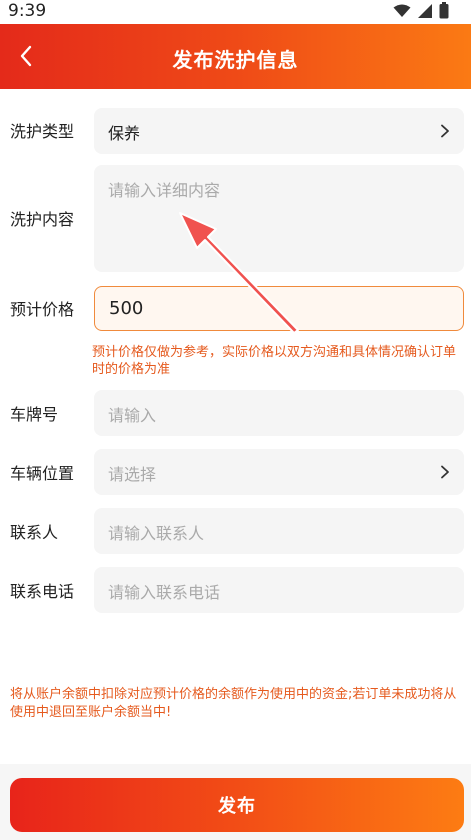 The width and height of the screenshot is (471, 840). I want to click on status-icons, so click(421, 10).